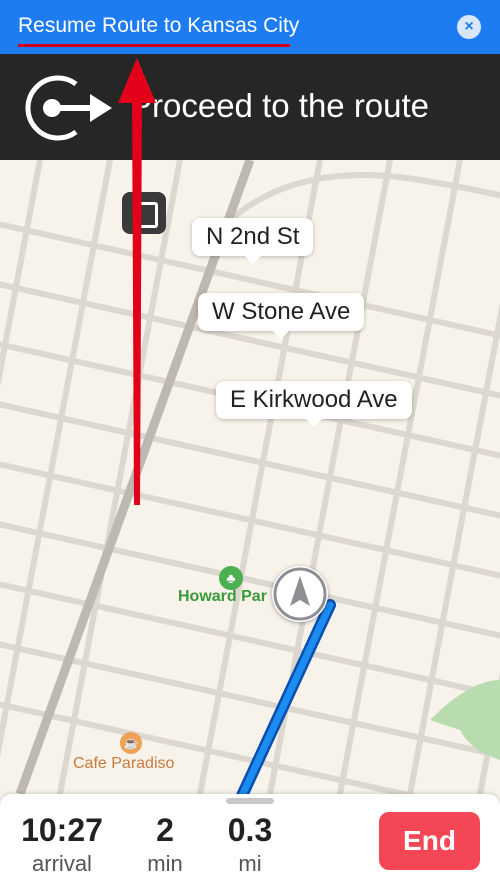  I want to click on street-label-w-stone-ave: W Stone Ave, so click(281, 316).